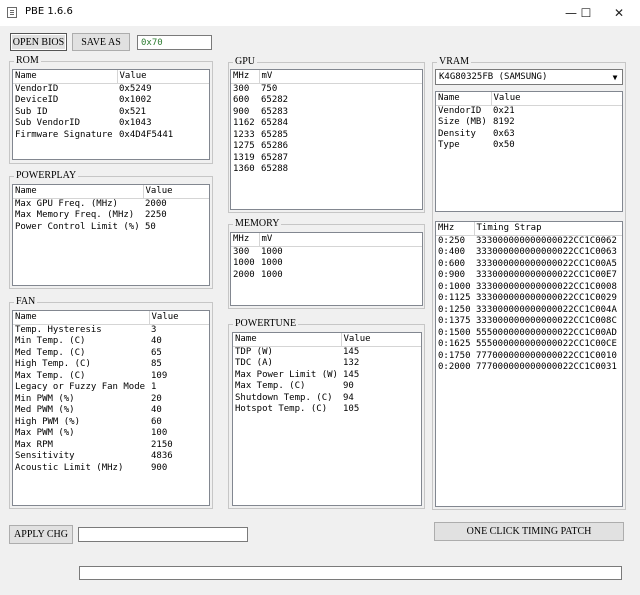  I want to click on table-row: 0:1500 555000000000000022CC1C00AD, so click(529, 334).